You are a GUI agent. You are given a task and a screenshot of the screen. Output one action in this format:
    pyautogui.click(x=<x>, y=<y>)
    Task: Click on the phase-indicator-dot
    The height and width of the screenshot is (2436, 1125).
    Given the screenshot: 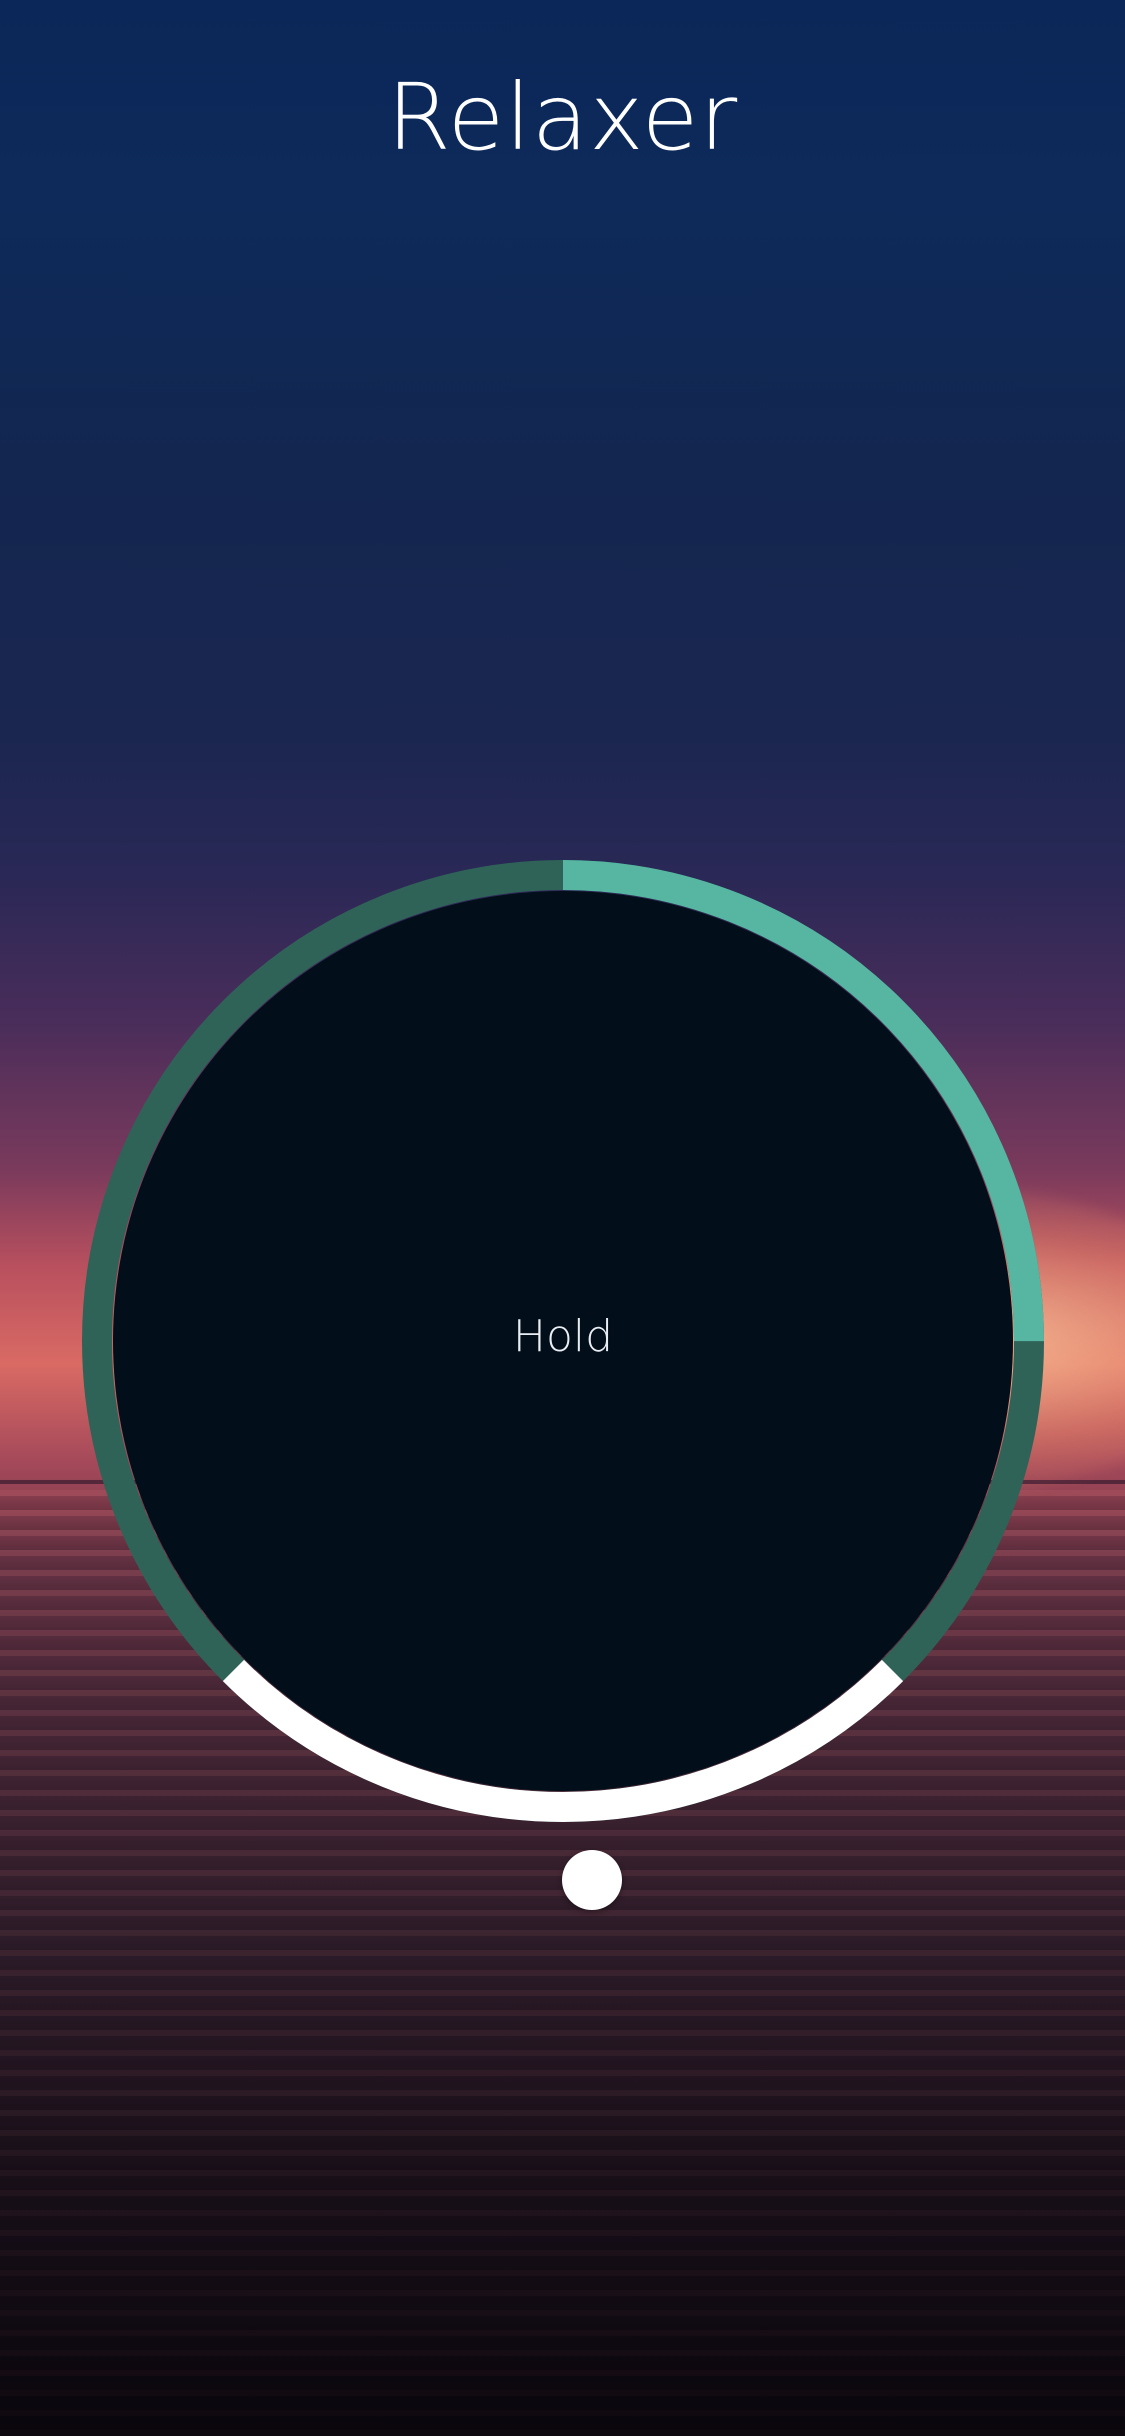 What is the action you would take?
    pyautogui.click(x=592, y=1880)
    